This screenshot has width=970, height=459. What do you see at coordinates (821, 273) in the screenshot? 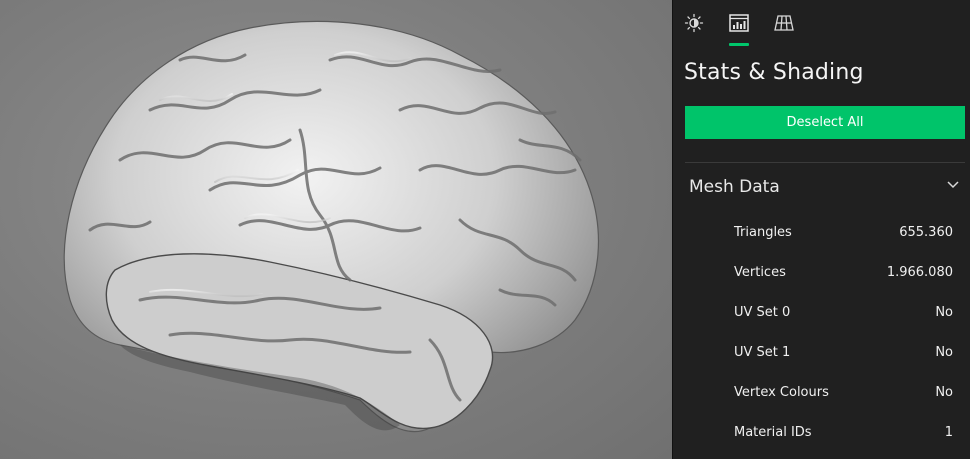
I see `stat-row-vertices: Vertices 1.966.080` at bounding box center [821, 273].